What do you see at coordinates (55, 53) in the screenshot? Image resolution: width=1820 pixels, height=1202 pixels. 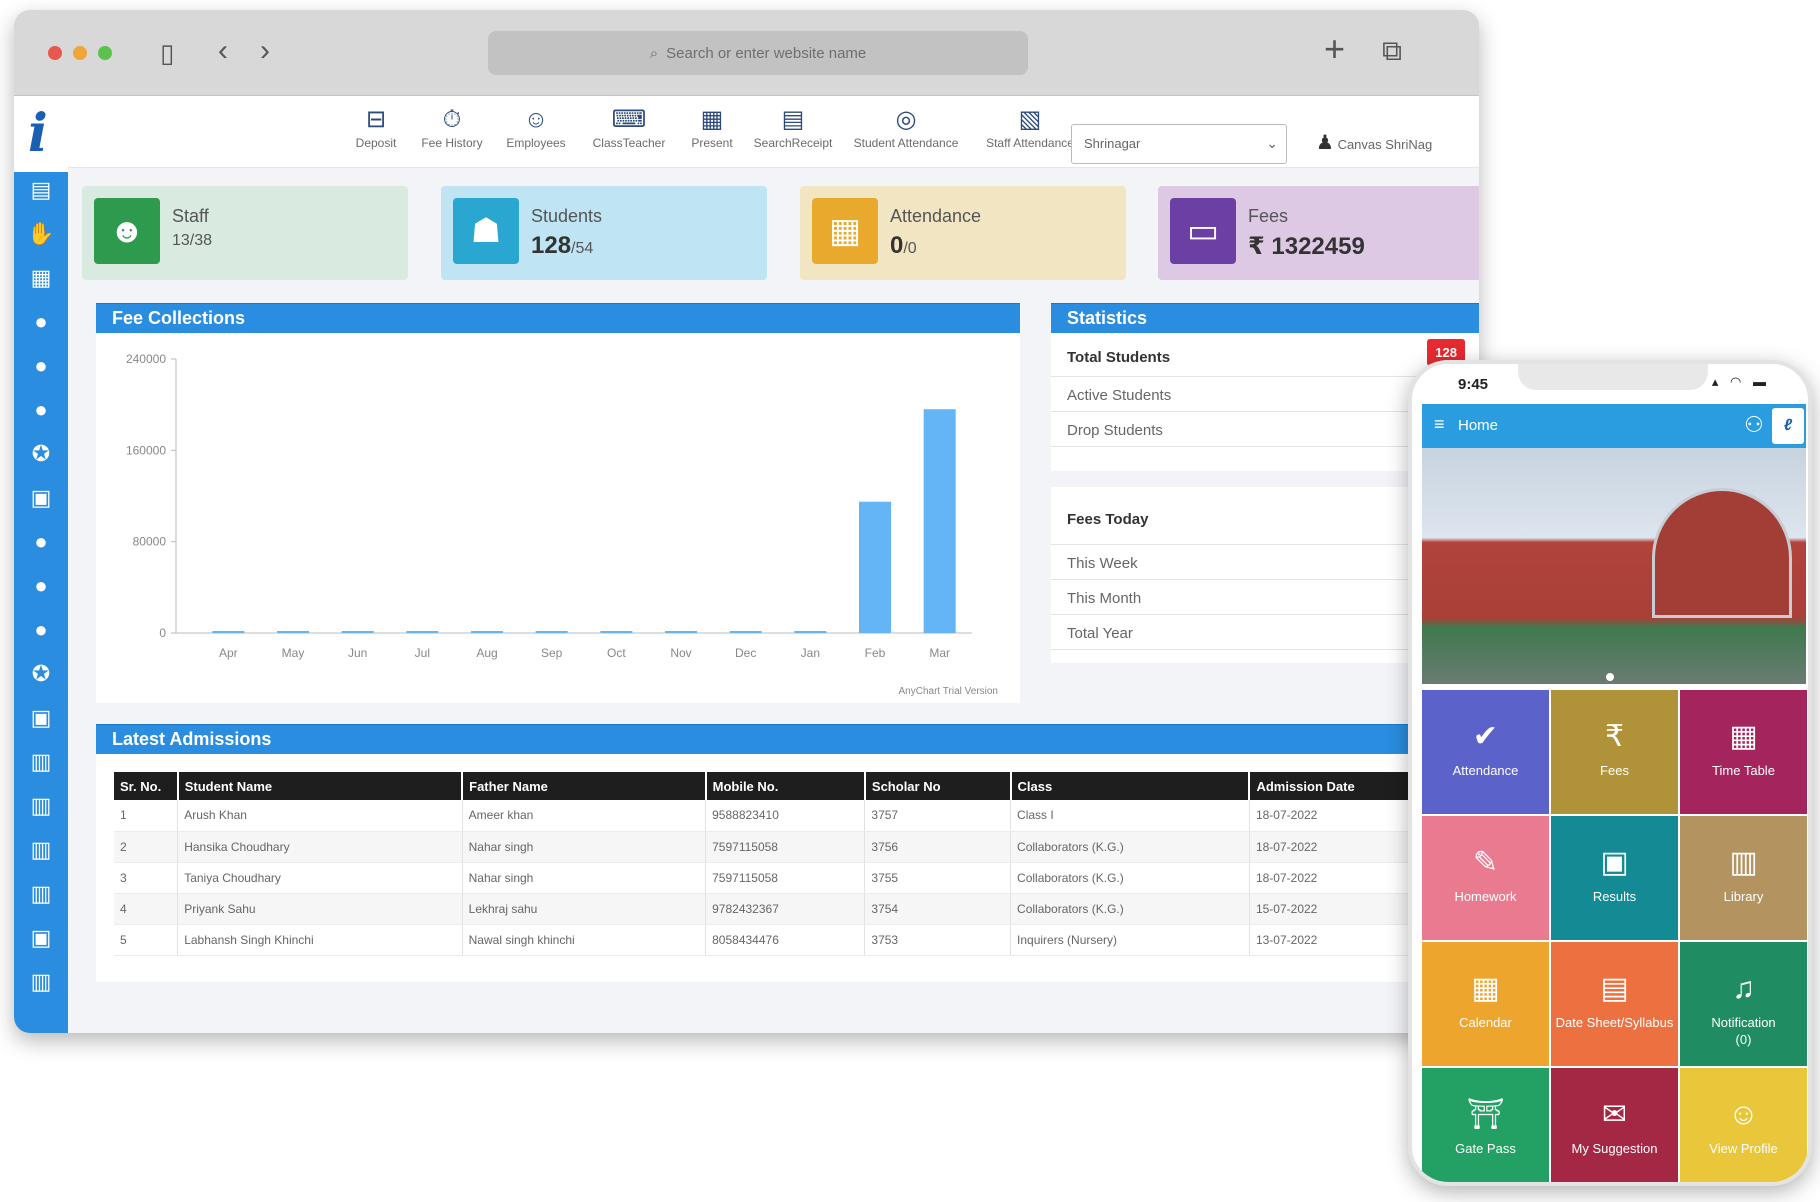 I see `close-window-button` at bounding box center [55, 53].